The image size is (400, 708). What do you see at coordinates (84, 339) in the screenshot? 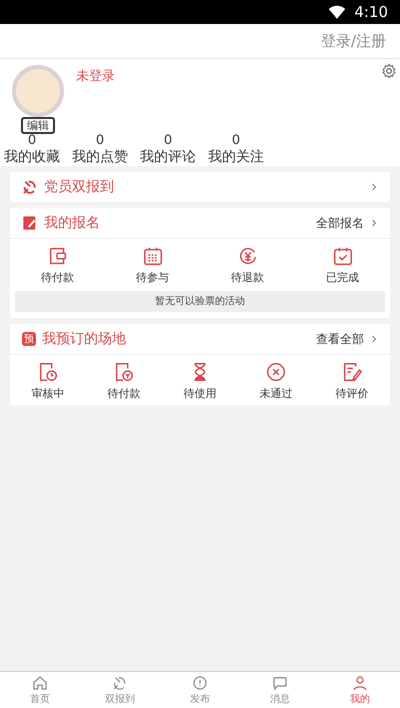
I see `section-title: 我预订的场地` at bounding box center [84, 339].